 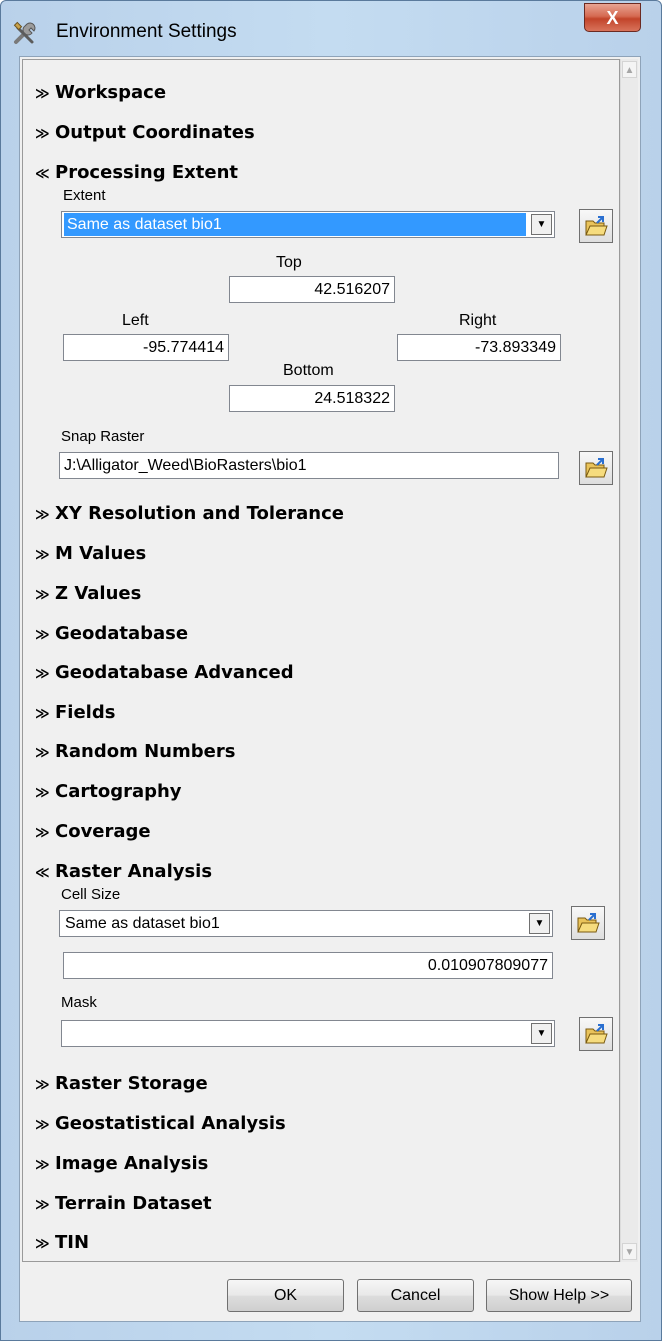 I want to click on snap-raster-label: Snap Raster, so click(x=103, y=436).